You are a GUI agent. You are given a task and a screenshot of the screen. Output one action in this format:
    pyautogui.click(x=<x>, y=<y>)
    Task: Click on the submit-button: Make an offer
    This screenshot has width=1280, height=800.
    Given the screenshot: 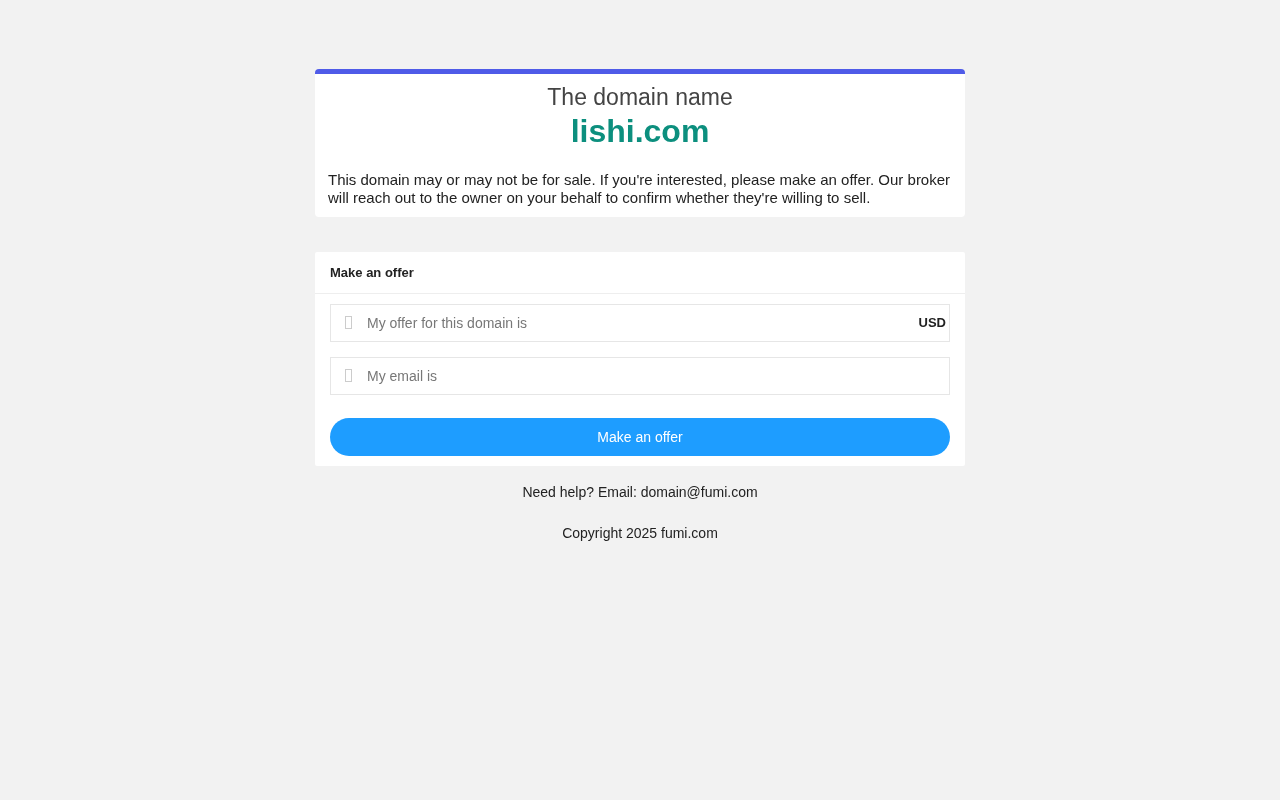 What is the action you would take?
    pyautogui.click(x=640, y=437)
    